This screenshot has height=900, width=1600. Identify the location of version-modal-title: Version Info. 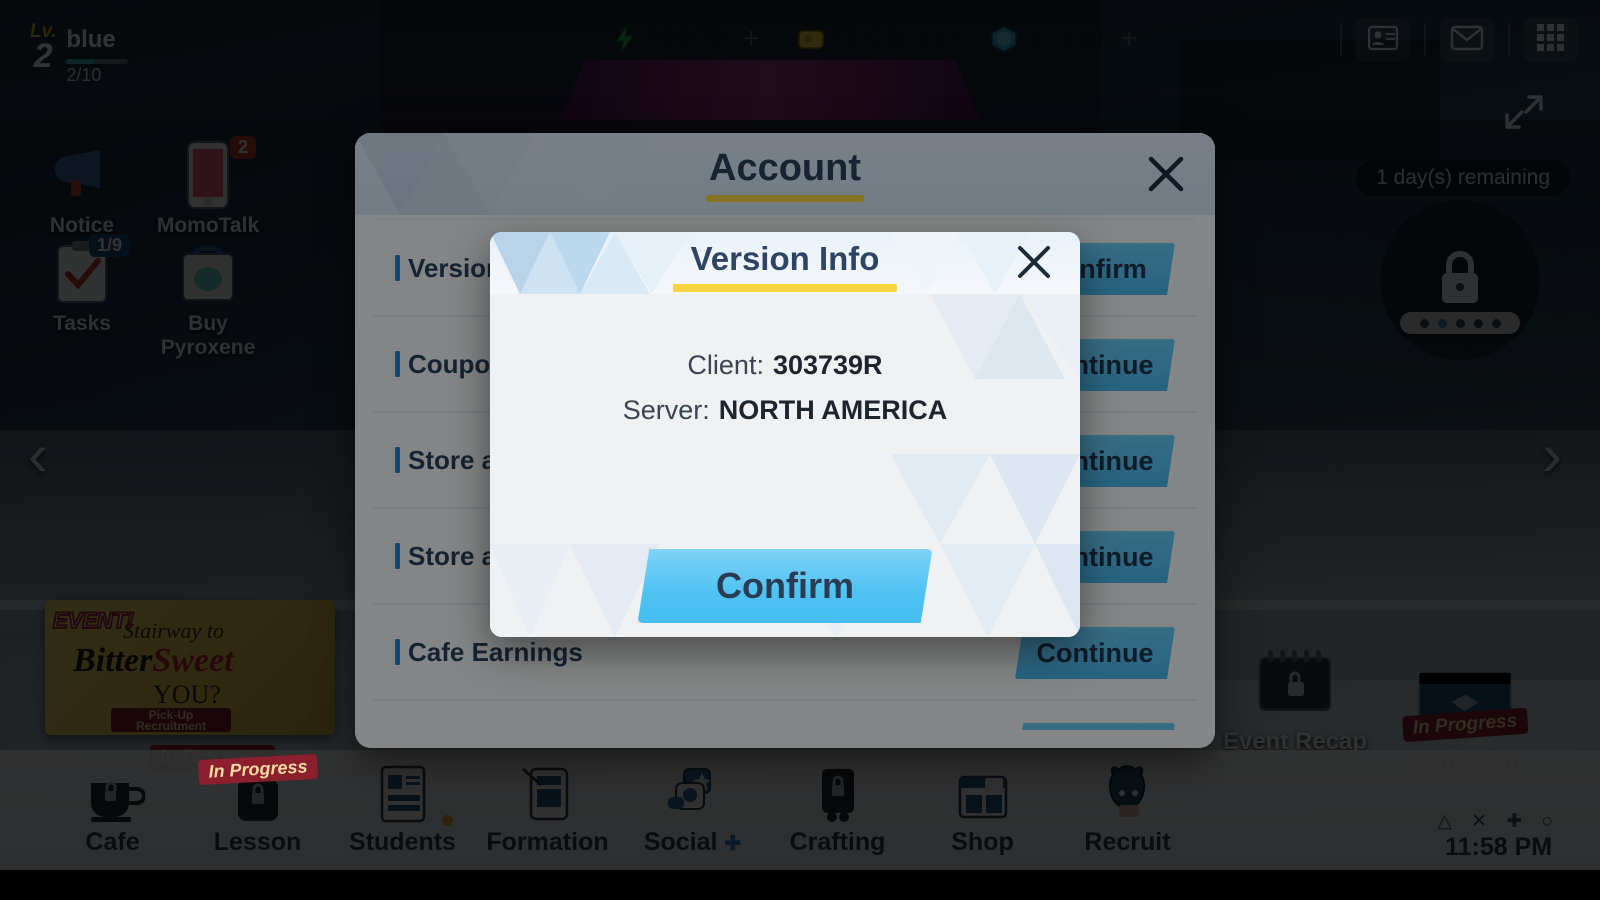
(785, 258).